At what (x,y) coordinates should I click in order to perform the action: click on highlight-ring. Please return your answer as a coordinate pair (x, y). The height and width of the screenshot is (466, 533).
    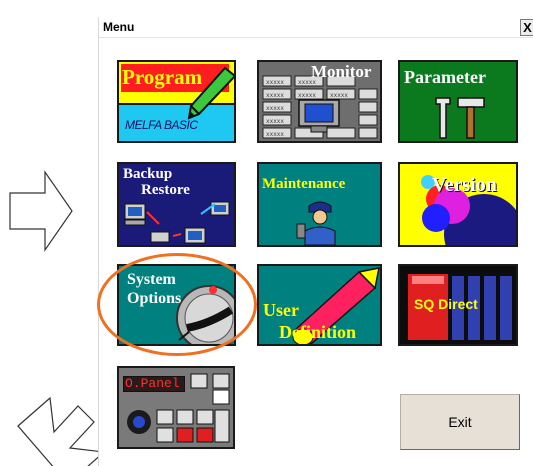
    Looking at the image, I should click on (177, 304).